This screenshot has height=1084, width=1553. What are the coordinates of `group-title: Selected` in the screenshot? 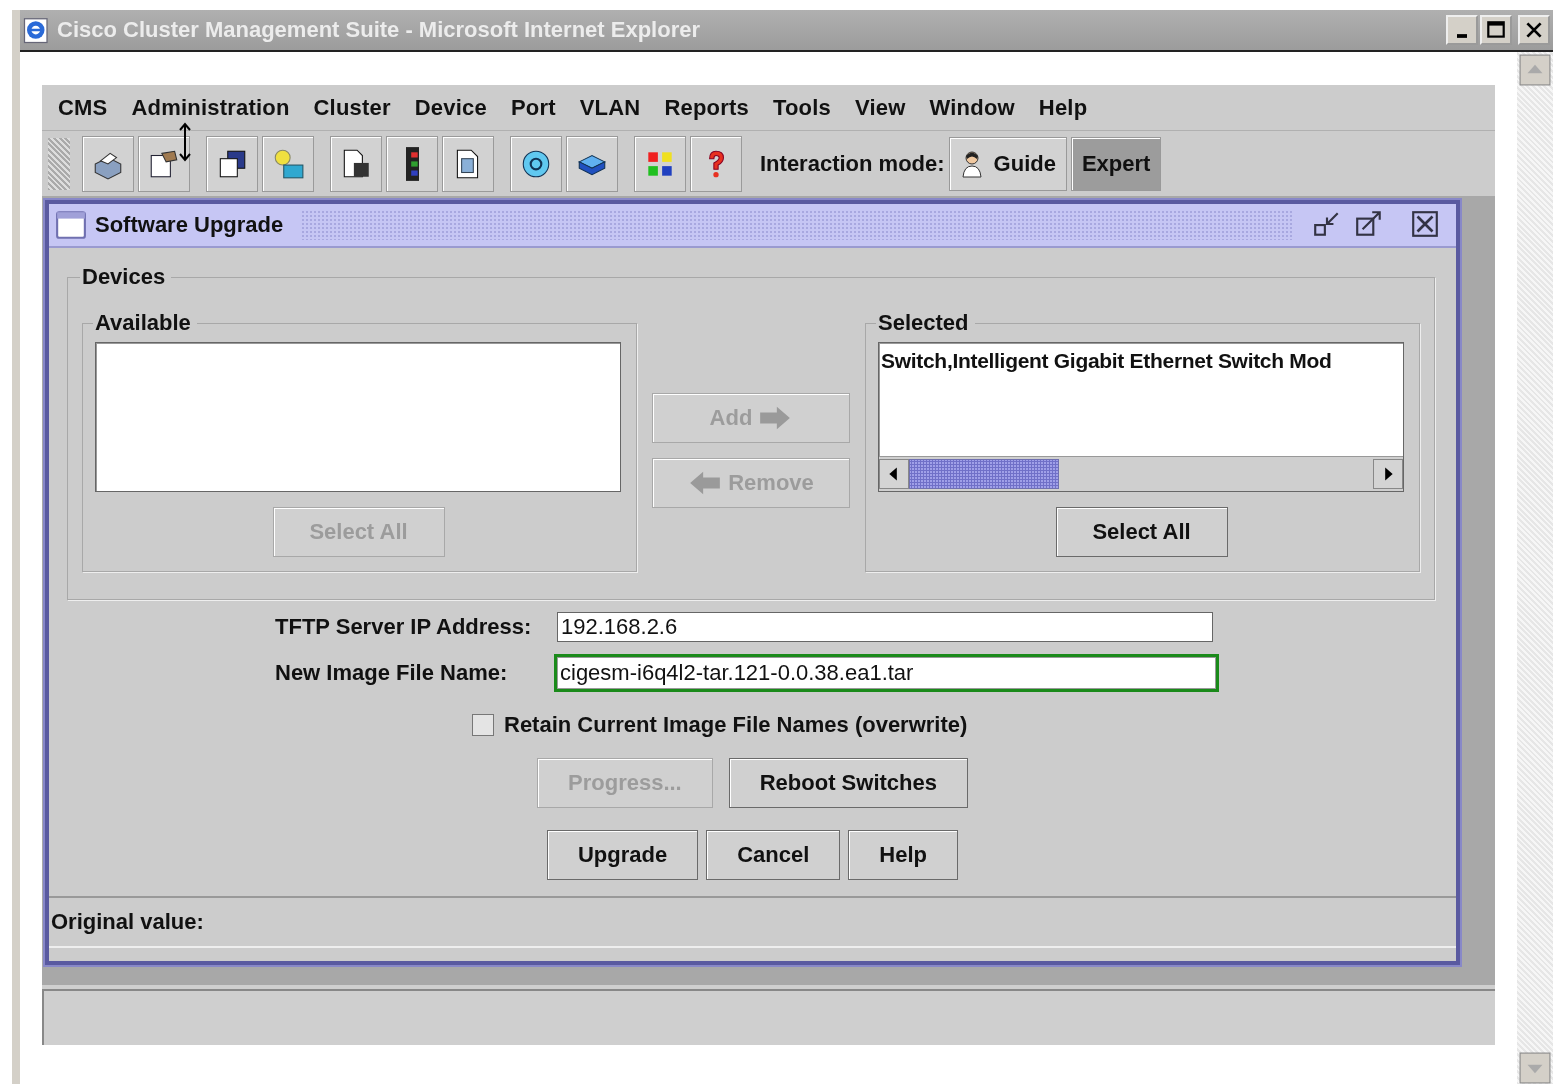 It's located at (923, 323).